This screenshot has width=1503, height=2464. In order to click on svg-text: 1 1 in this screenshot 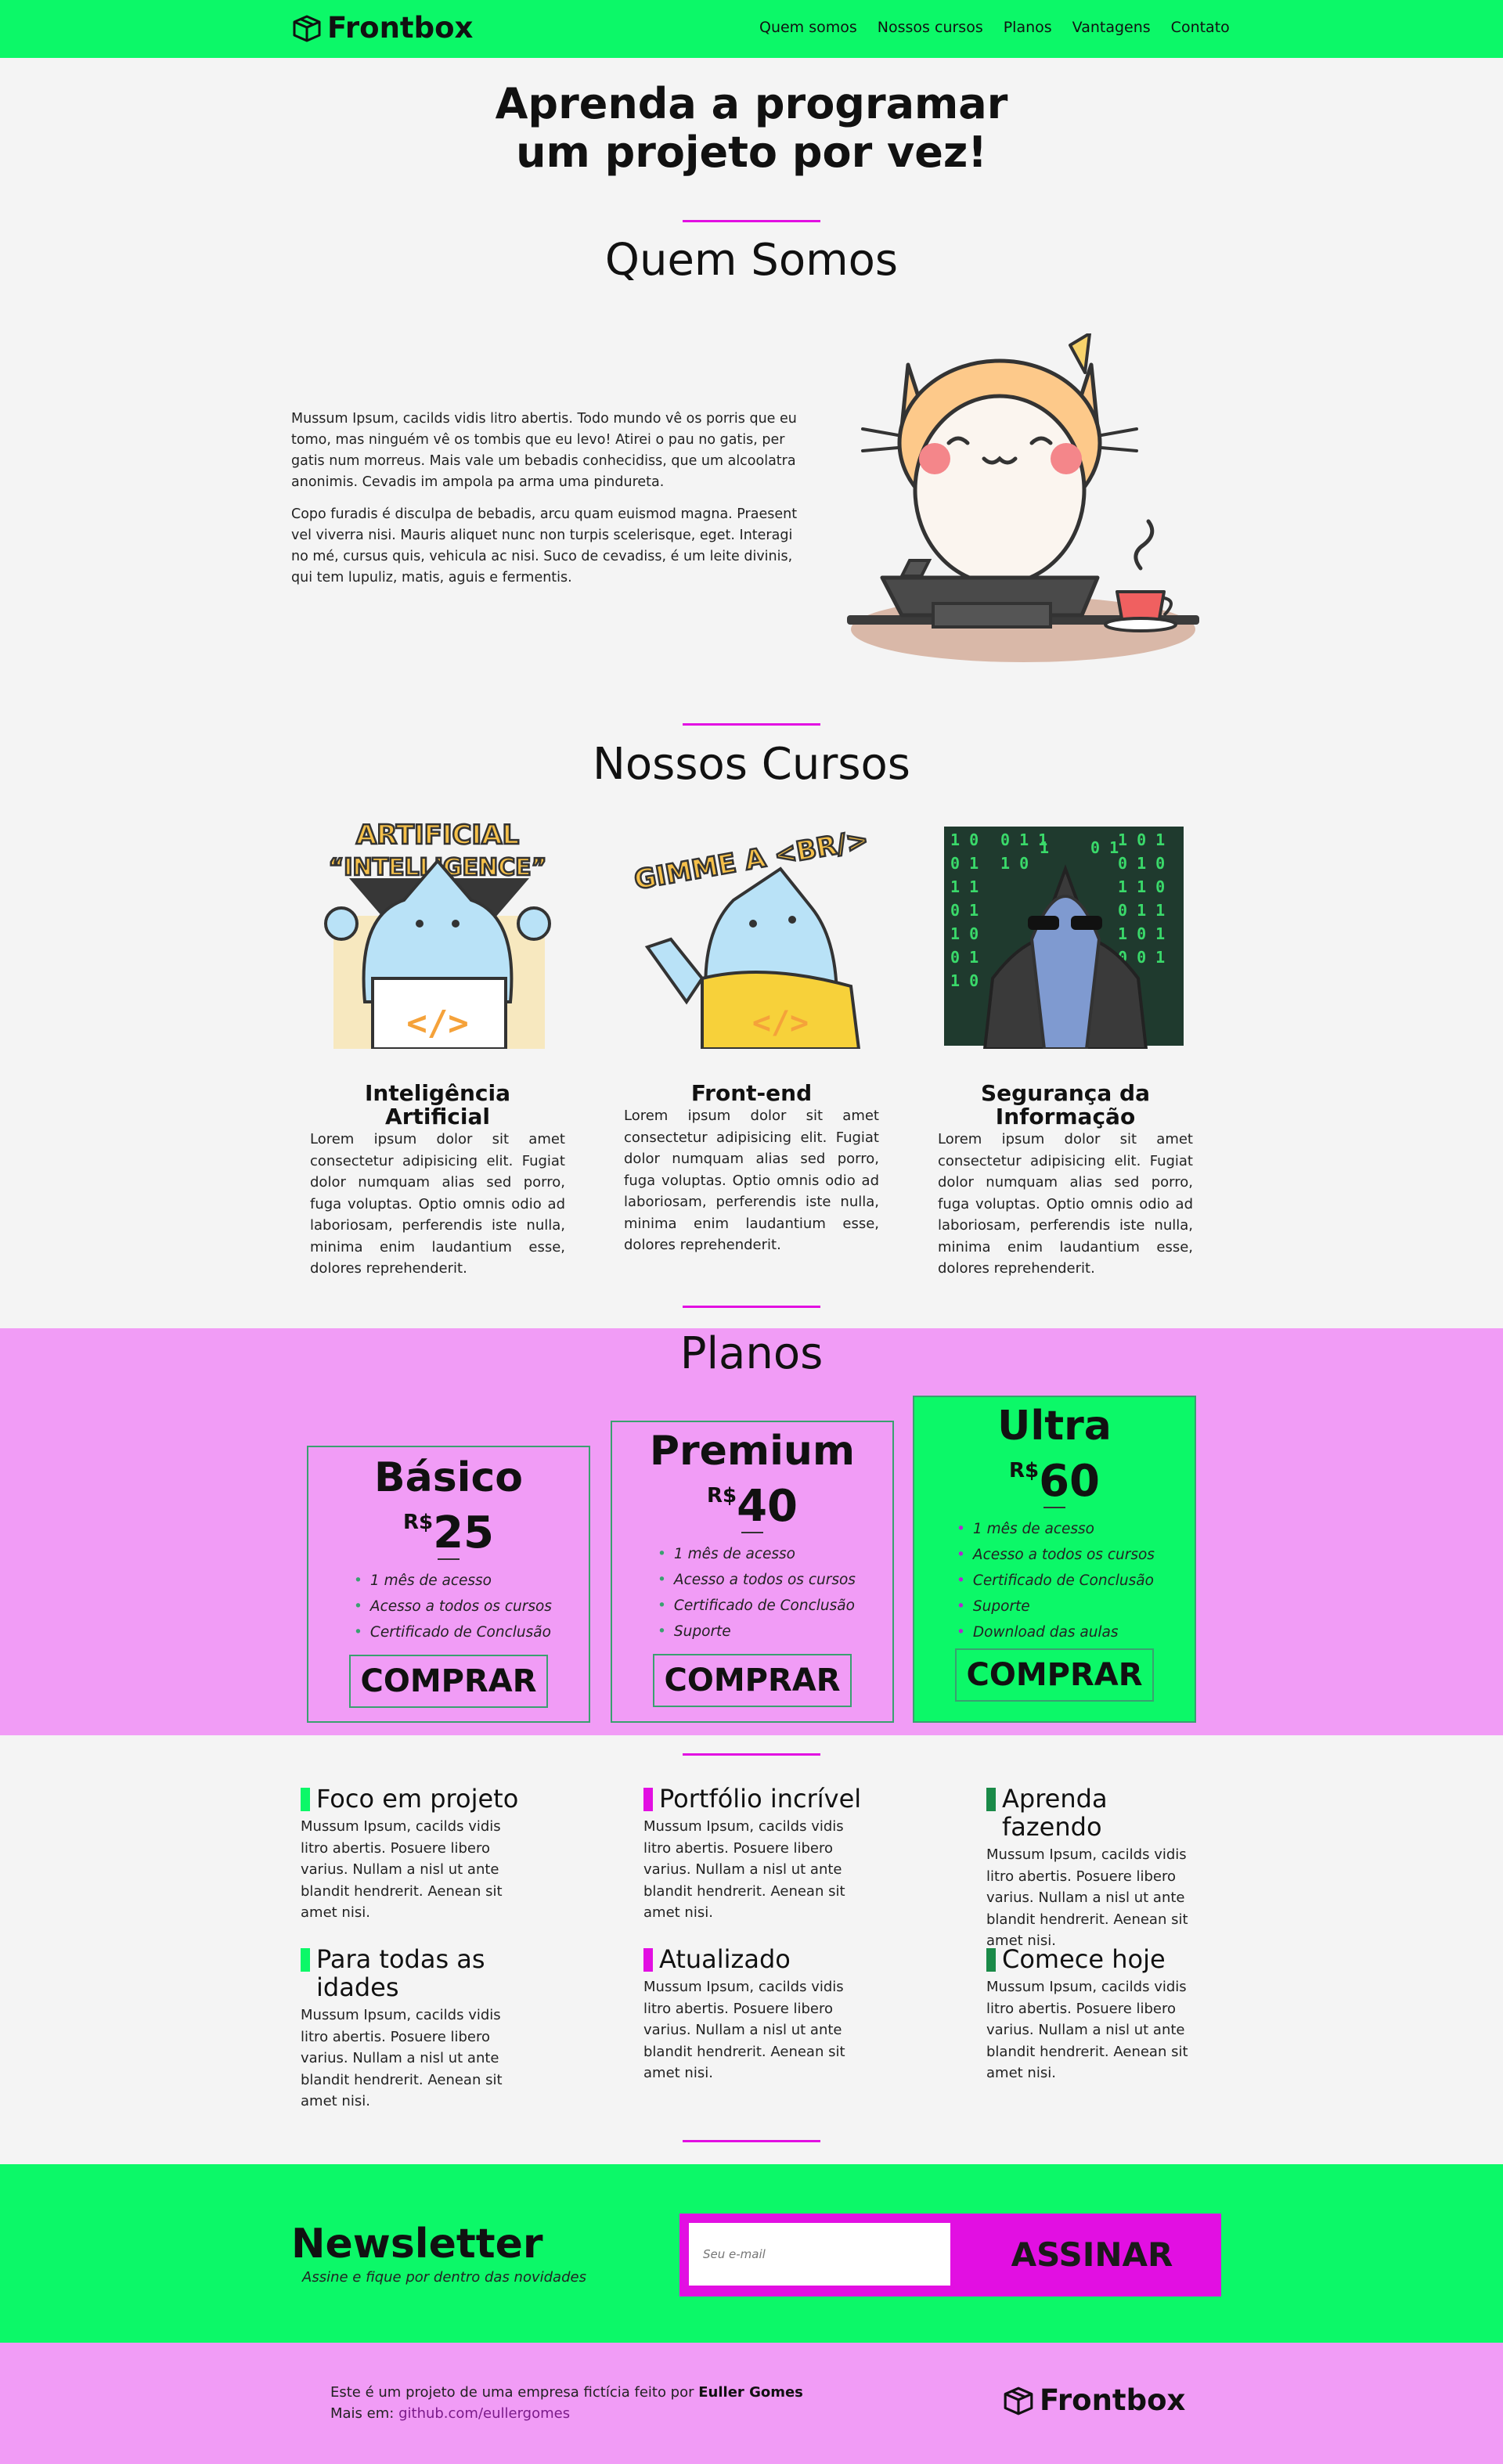, I will do `click(965, 886)`.